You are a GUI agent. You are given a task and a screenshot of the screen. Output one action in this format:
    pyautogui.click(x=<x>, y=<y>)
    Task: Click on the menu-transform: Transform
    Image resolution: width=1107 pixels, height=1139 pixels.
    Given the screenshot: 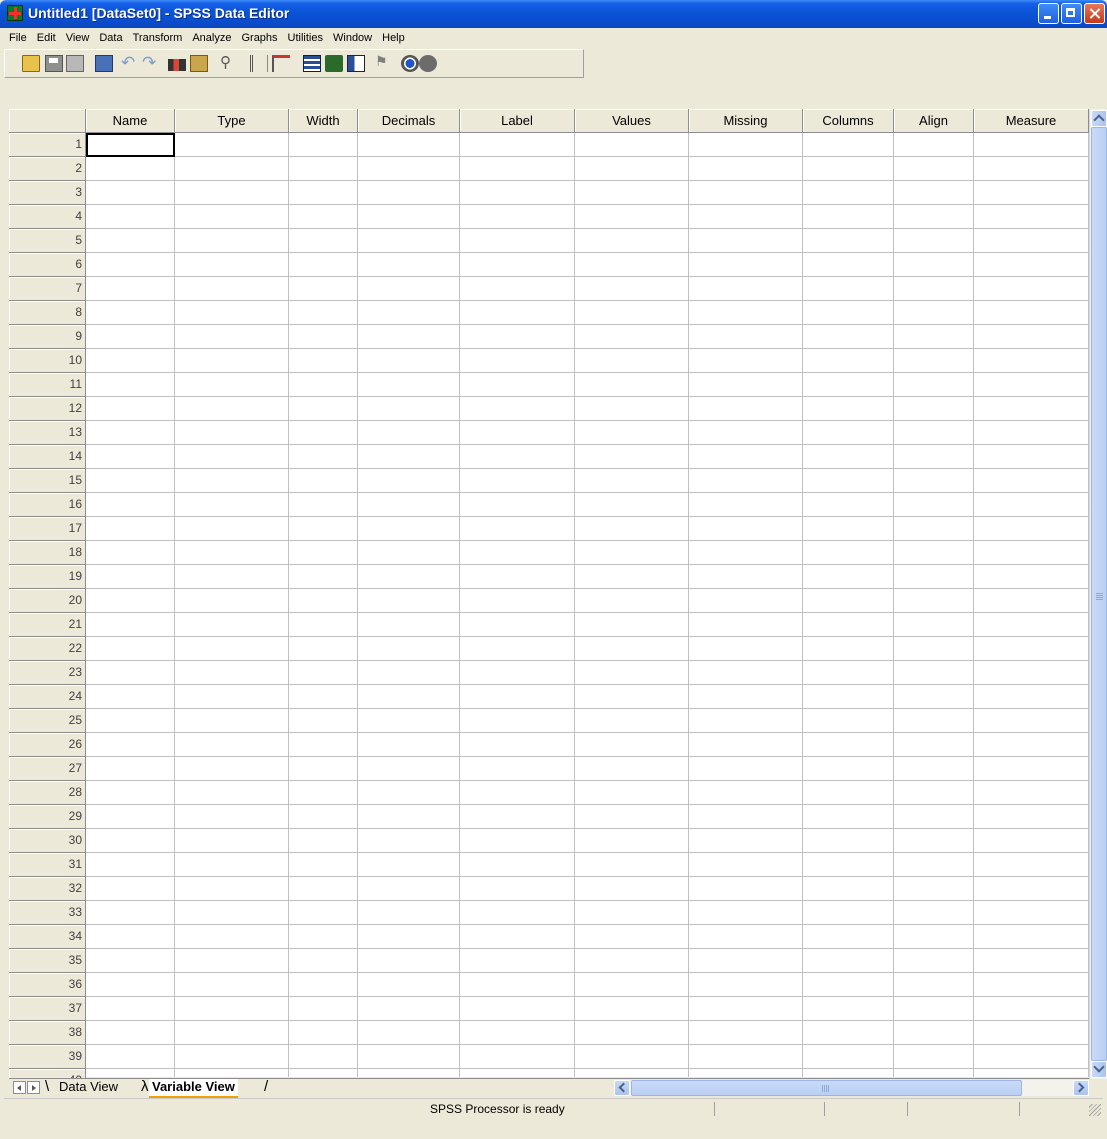 What is the action you would take?
    pyautogui.click(x=158, y=38)
    